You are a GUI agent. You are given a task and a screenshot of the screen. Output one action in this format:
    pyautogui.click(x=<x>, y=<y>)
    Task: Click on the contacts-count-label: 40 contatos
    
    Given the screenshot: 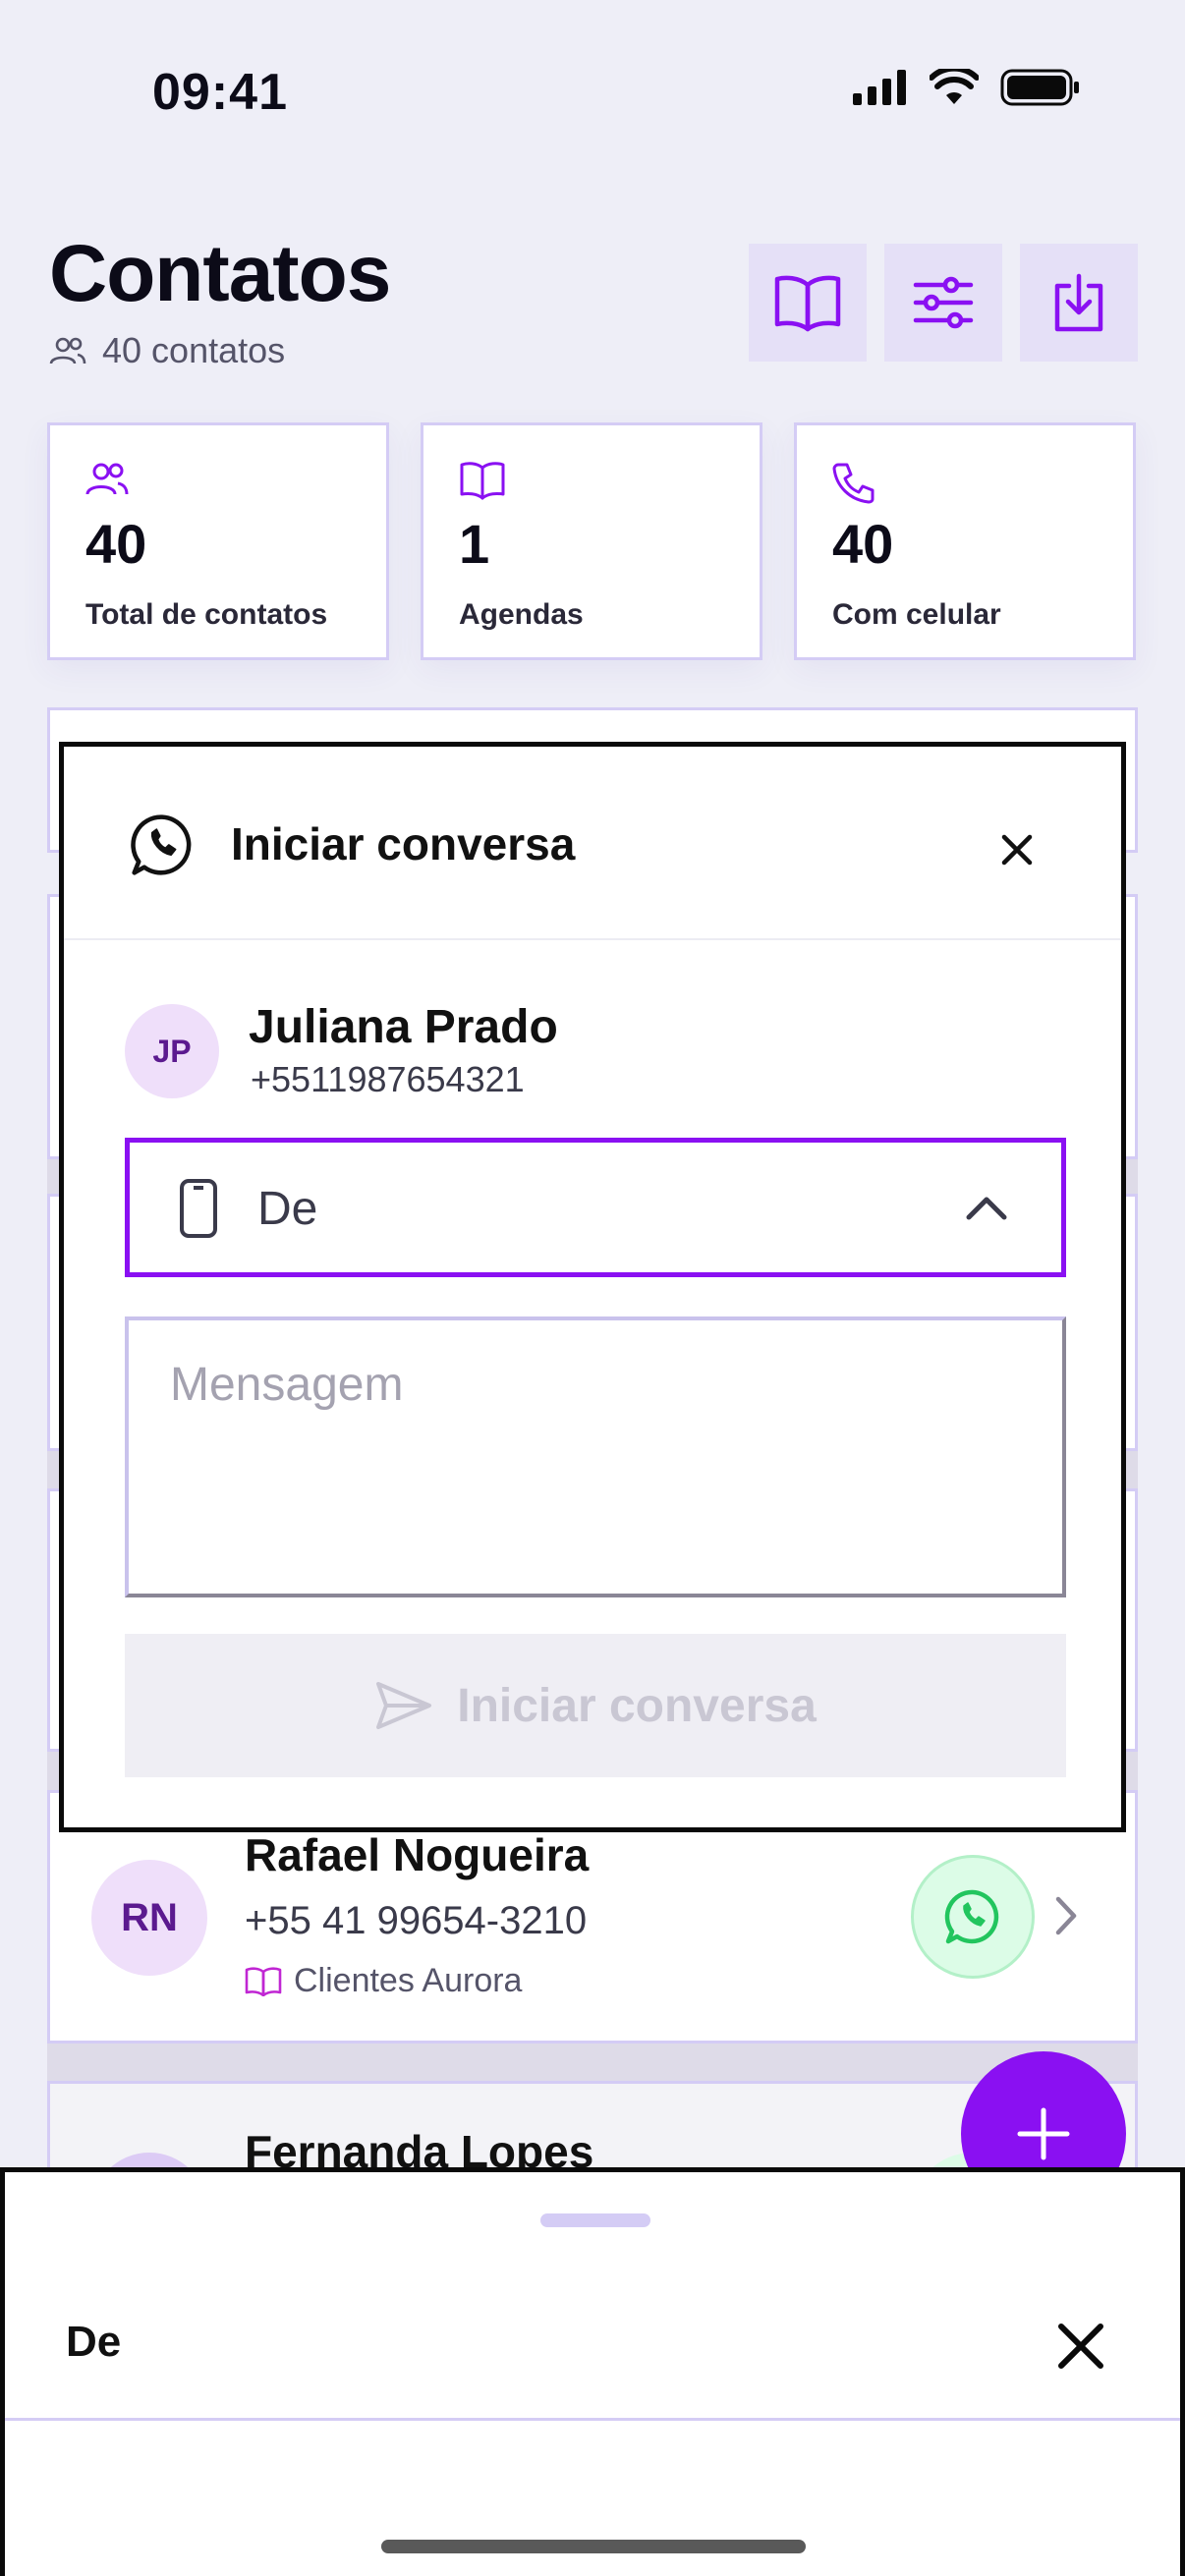 What is the action you would take?
    pyautogui.click(x=194, y=350)
    